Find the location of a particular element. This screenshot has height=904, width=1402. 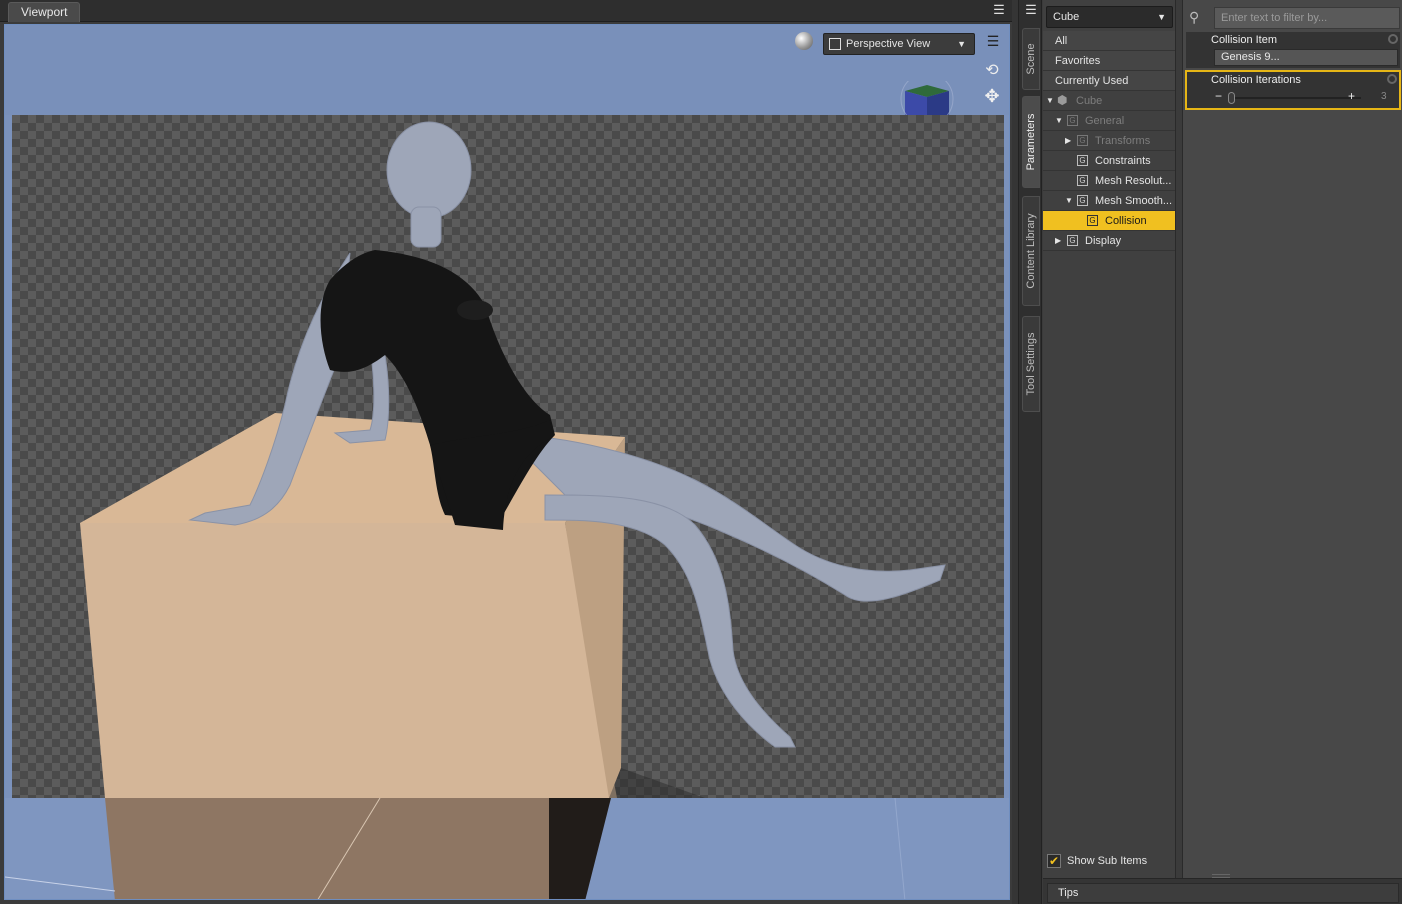

show-sub-items-label: Show Sub Items is located at coordinates (1107, 861).